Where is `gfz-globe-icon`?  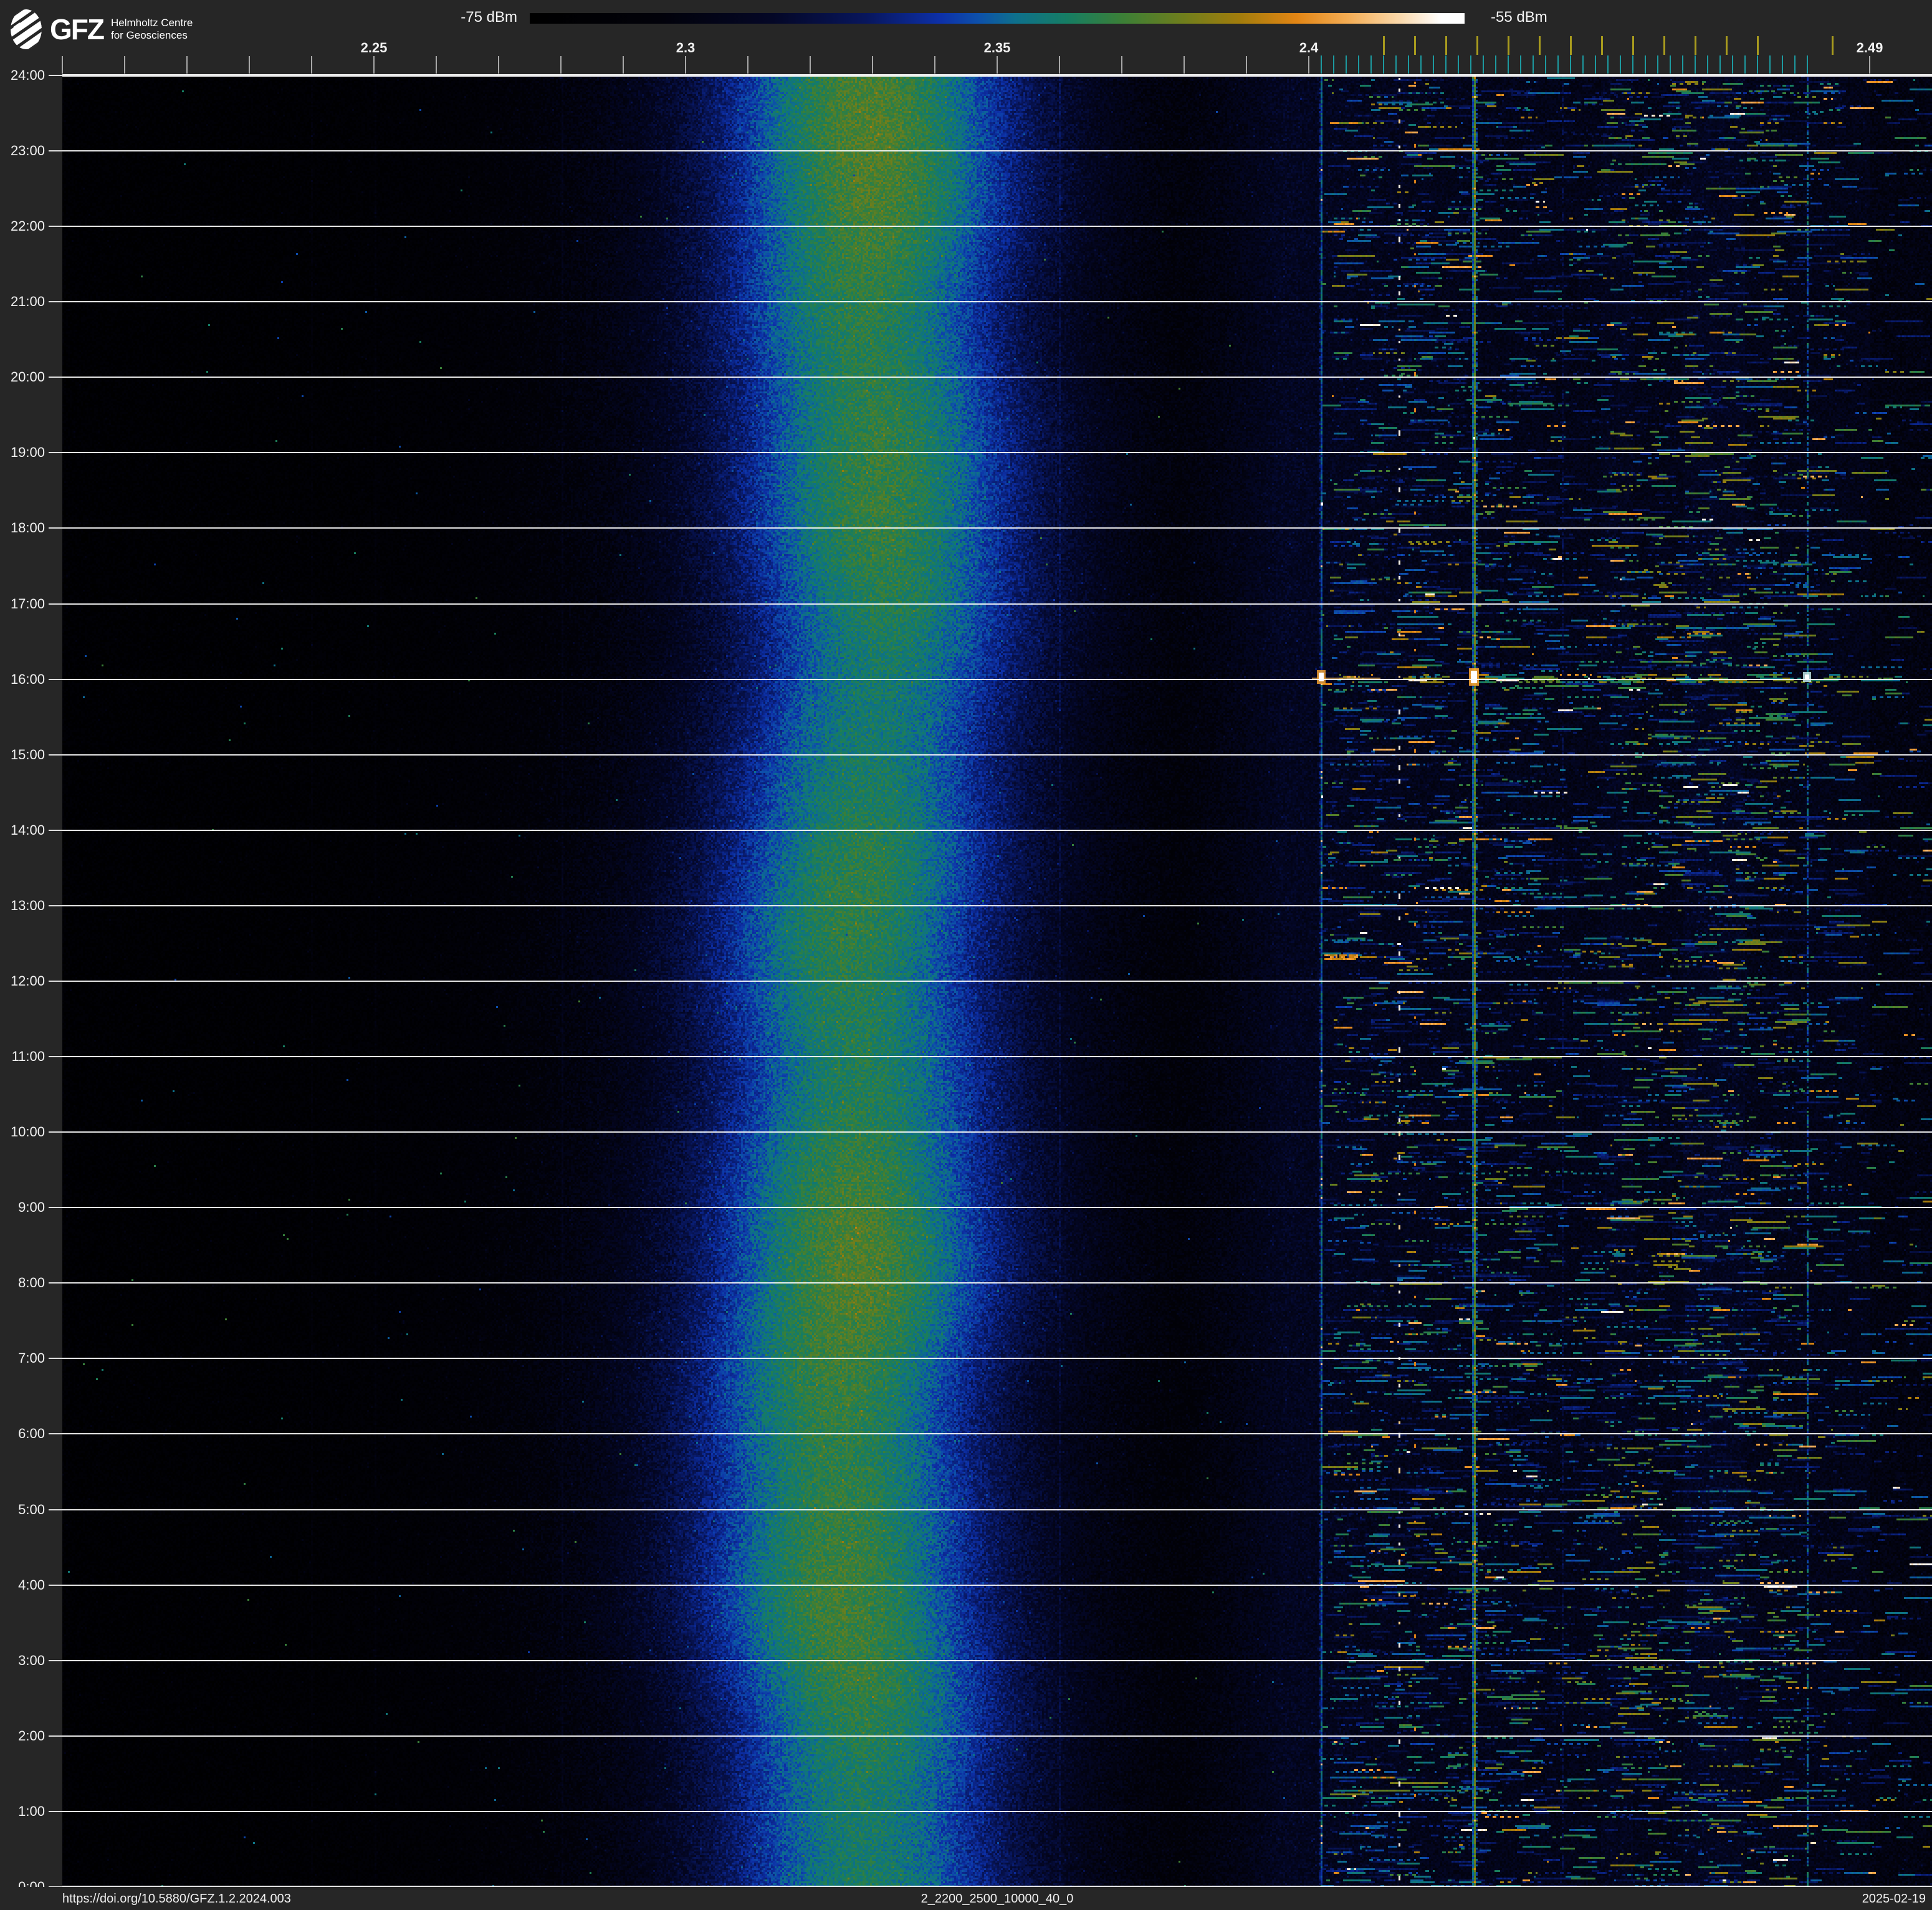
gfz-globe-icon is located at coordinates (26, 29).